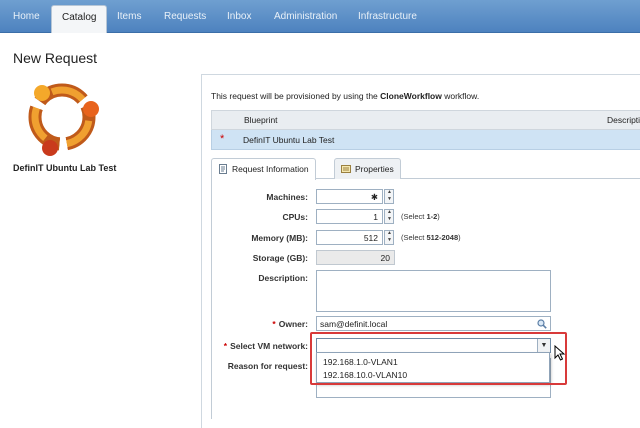 The width and height of the screenshot is (640, 428). I want to click on storage-label: Storage (GB):, so click(280, 258).